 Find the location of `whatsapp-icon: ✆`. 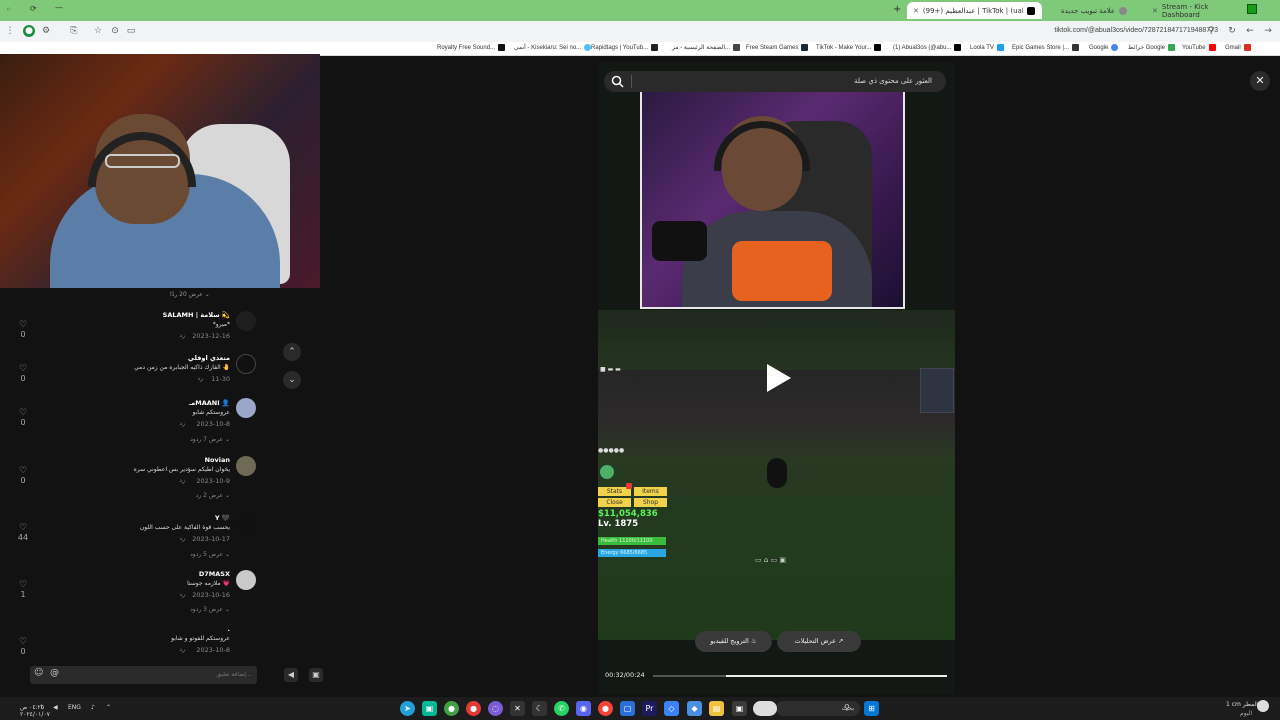

whatsapp-icon: ✆ is located at coordinates (561, 708).